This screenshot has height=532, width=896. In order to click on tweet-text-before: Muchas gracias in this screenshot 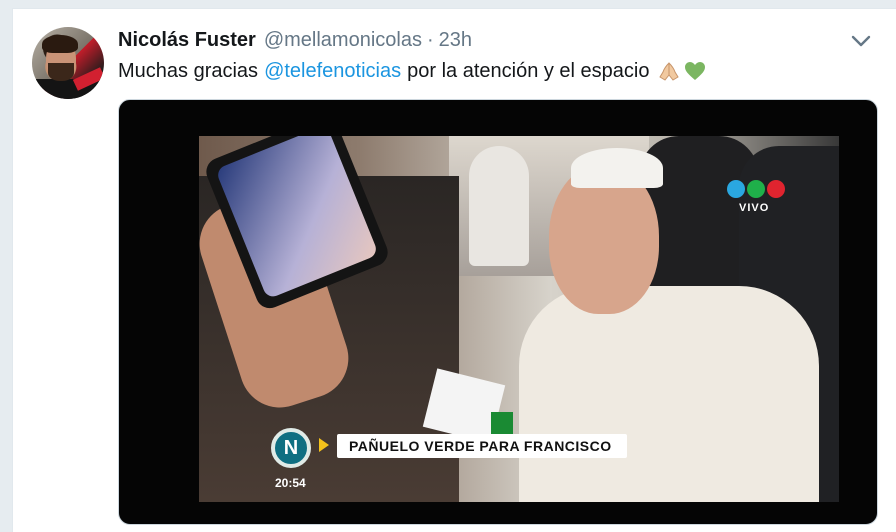, I will do `click(188, 70)`.